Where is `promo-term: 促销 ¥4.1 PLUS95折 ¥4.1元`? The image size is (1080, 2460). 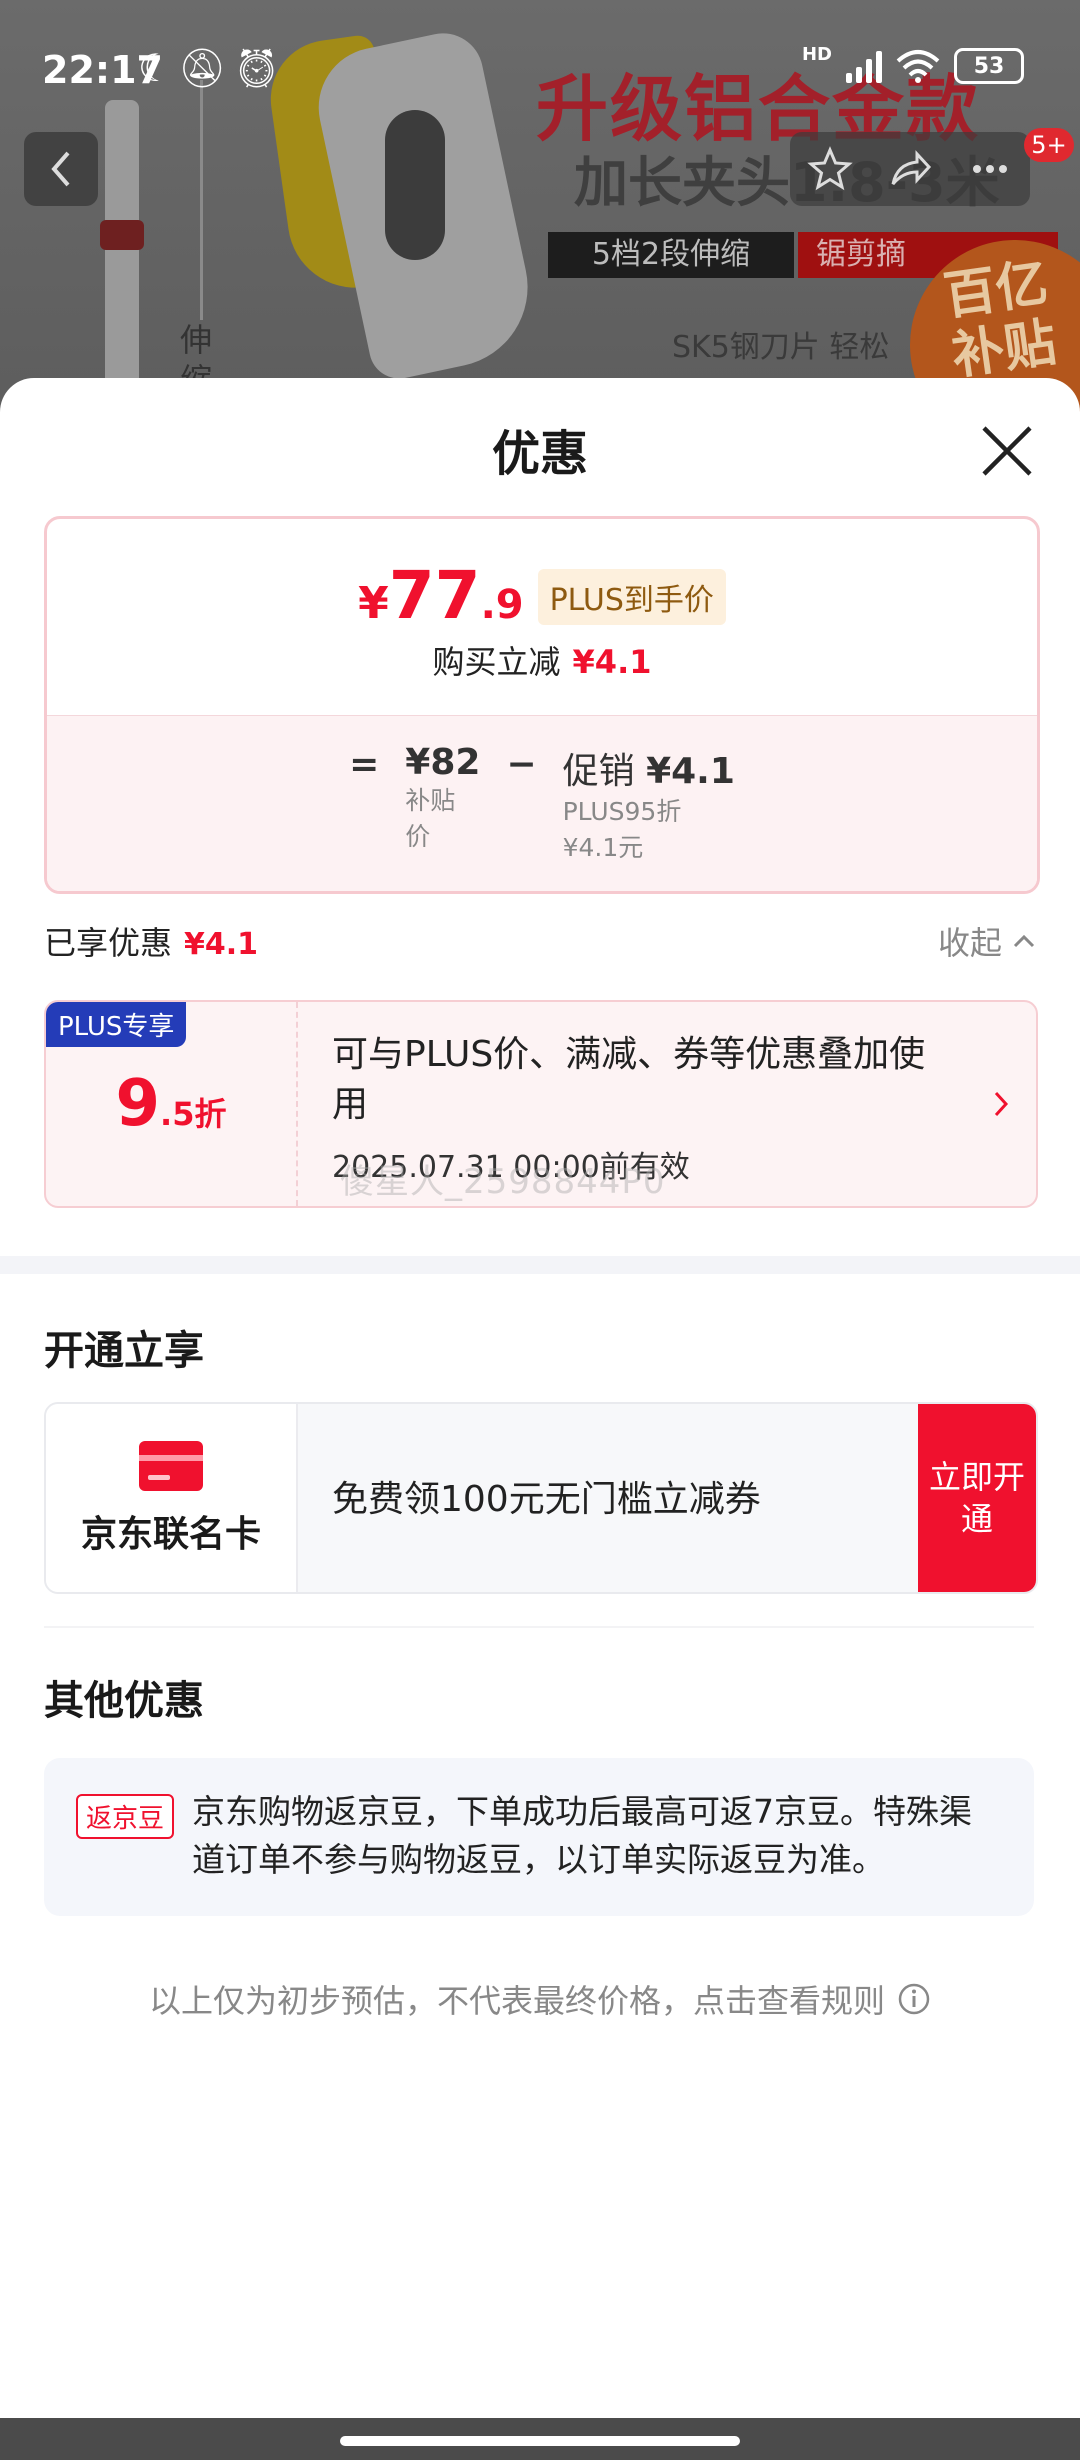 promo-term: 促销 ¥4.1 PLUS95折 ¥4.1元 is located at coordinates (649, 804).